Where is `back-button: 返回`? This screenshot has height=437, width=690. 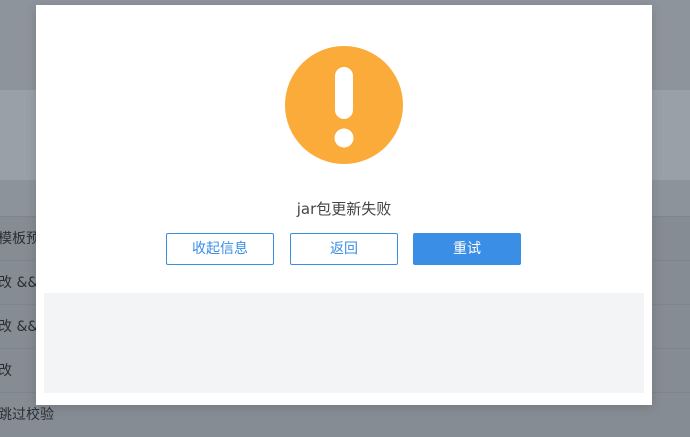
back-button: 返回 is located at coordinates (344, 249).